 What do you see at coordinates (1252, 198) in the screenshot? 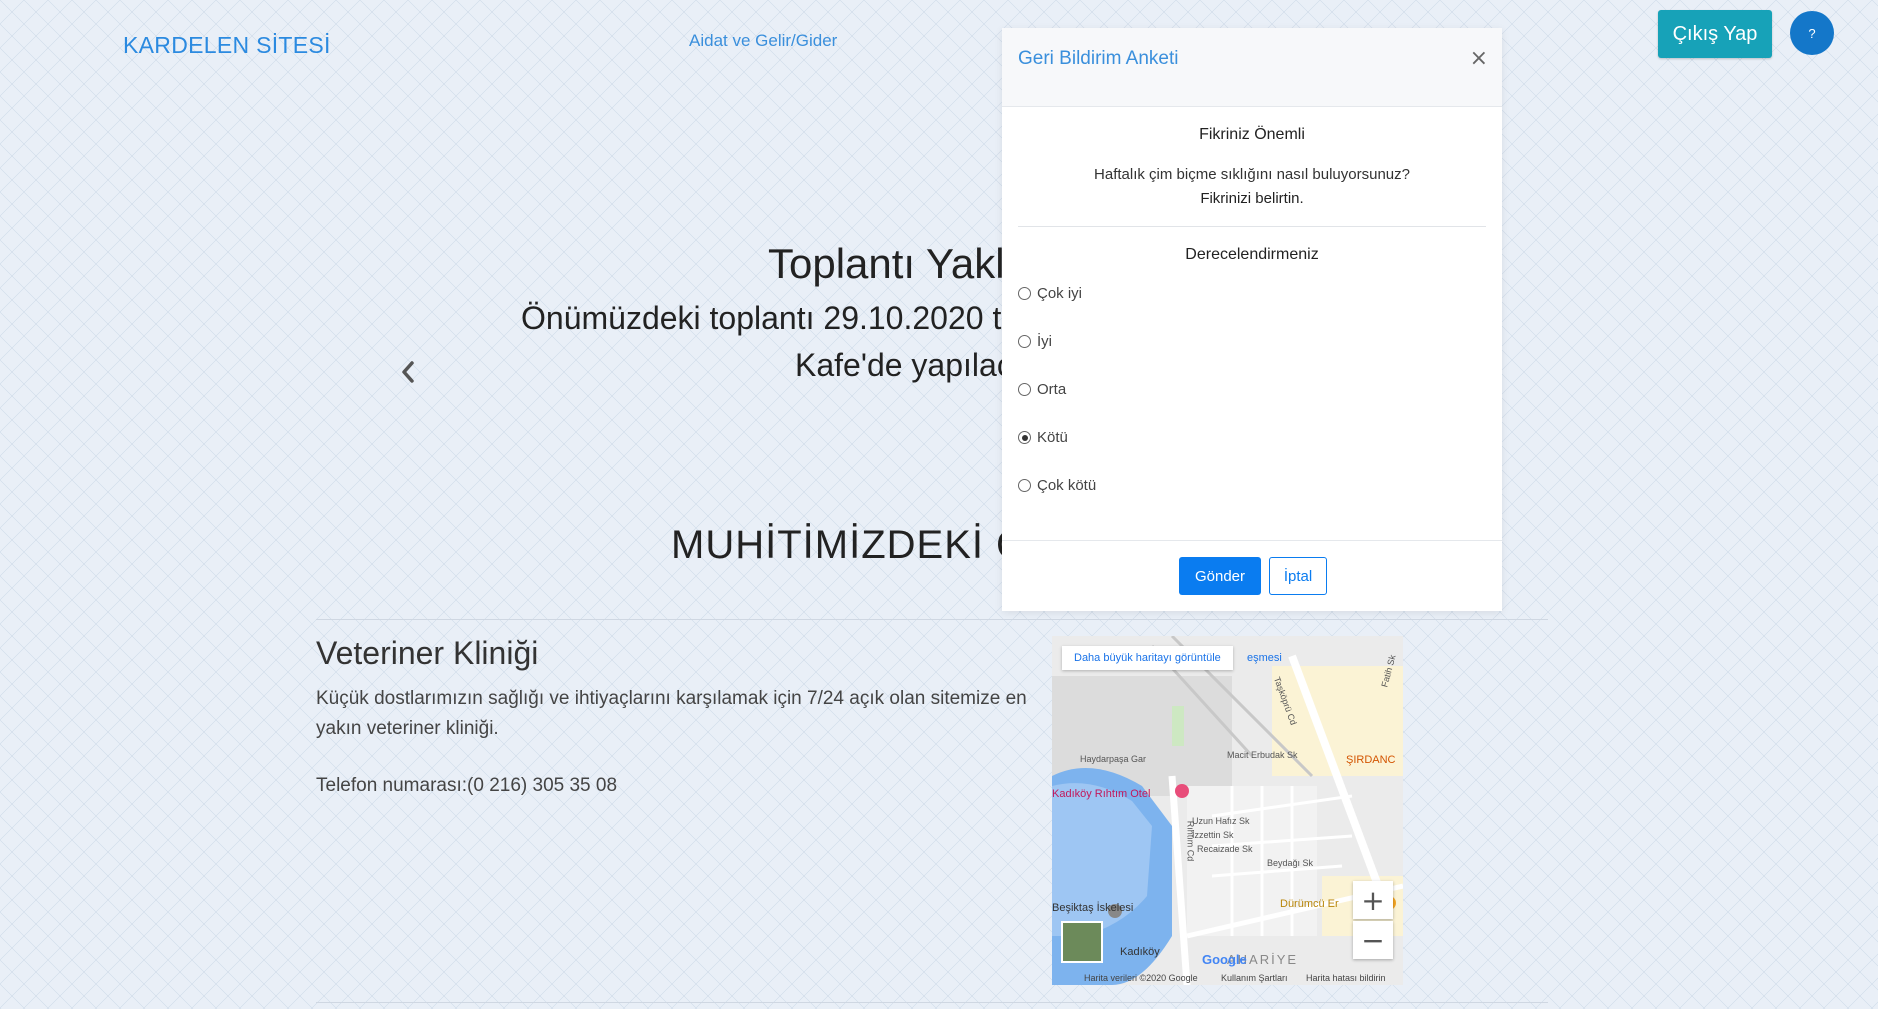
I see `survey-instruction: Fikrinizi belirtin.` at bounding box center [1252, 198].